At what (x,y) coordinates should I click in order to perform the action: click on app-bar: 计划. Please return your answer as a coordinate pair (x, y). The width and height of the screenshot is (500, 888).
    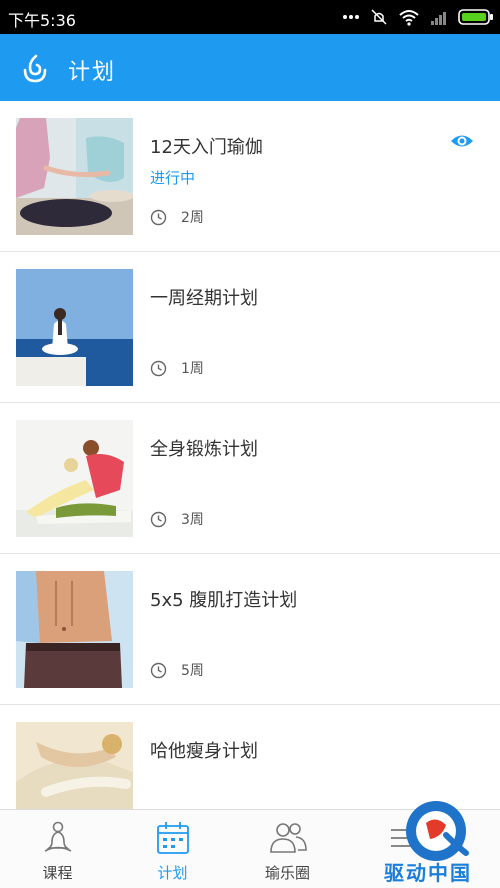
    Looking at the image, I should click on (250, 67).